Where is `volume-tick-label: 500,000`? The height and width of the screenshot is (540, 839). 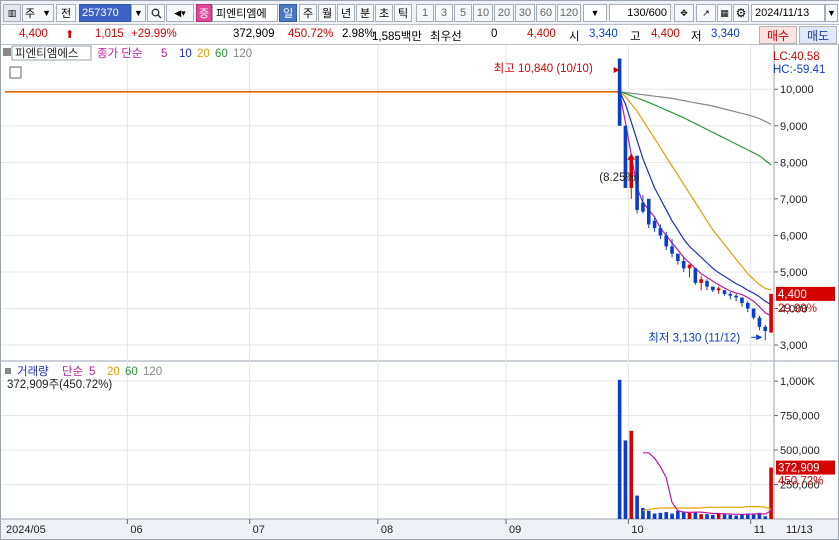 volume-tick-label: 500,000 is located at coordinates (800, 451).